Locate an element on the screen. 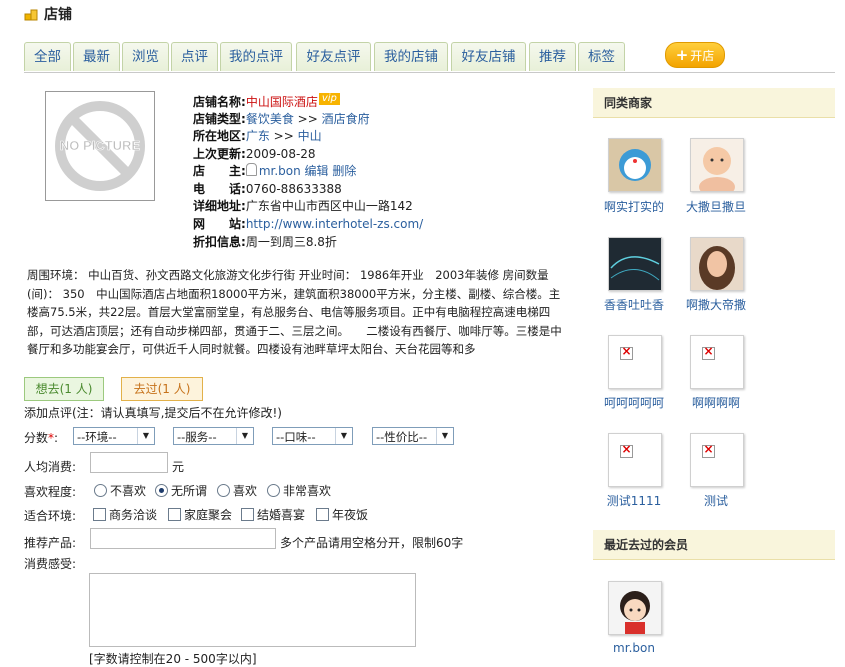  radio-selected-icon is located at coordinates (161, 490).